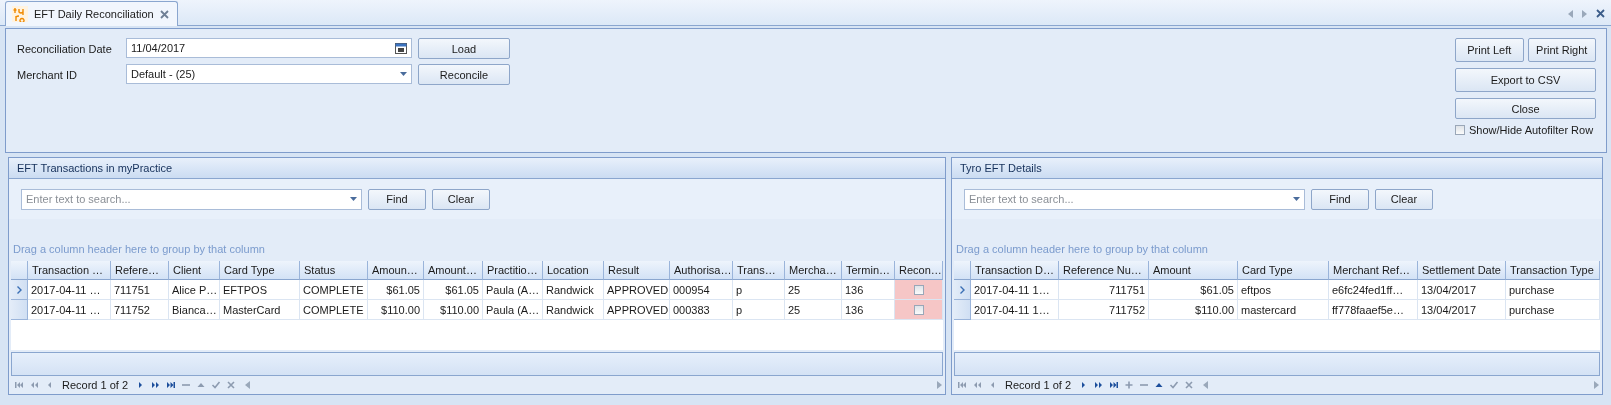 The width and height of the screenshot is (1611, 405). Describe the element at coordinates (637, 290) in the screenshot. I see `table-cell: APPROVED` at that location.